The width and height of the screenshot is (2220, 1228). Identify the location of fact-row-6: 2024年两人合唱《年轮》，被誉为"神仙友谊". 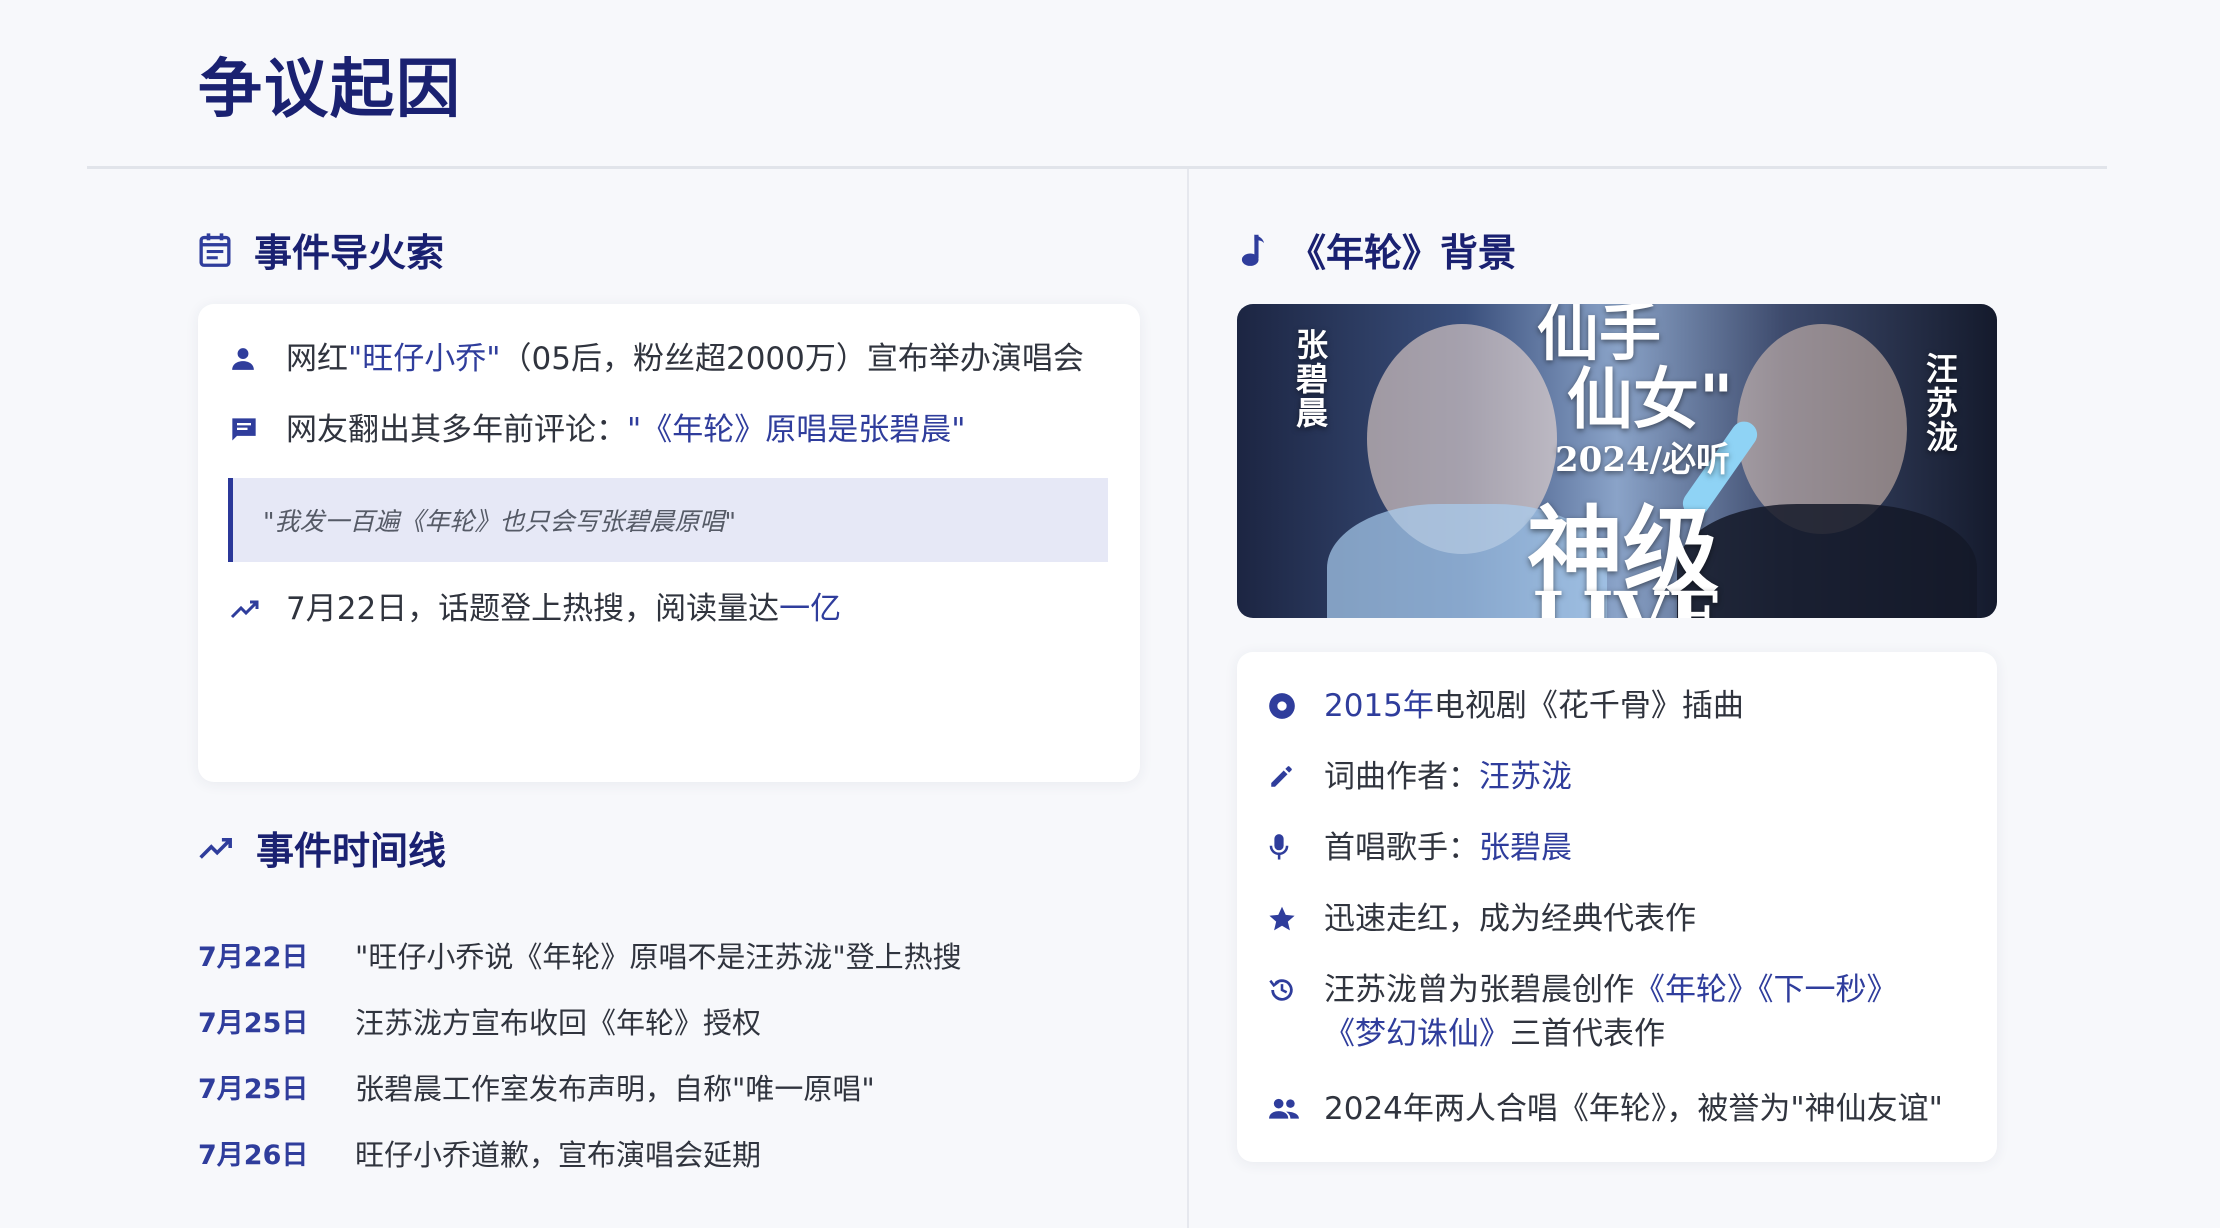
(1605, 1109).